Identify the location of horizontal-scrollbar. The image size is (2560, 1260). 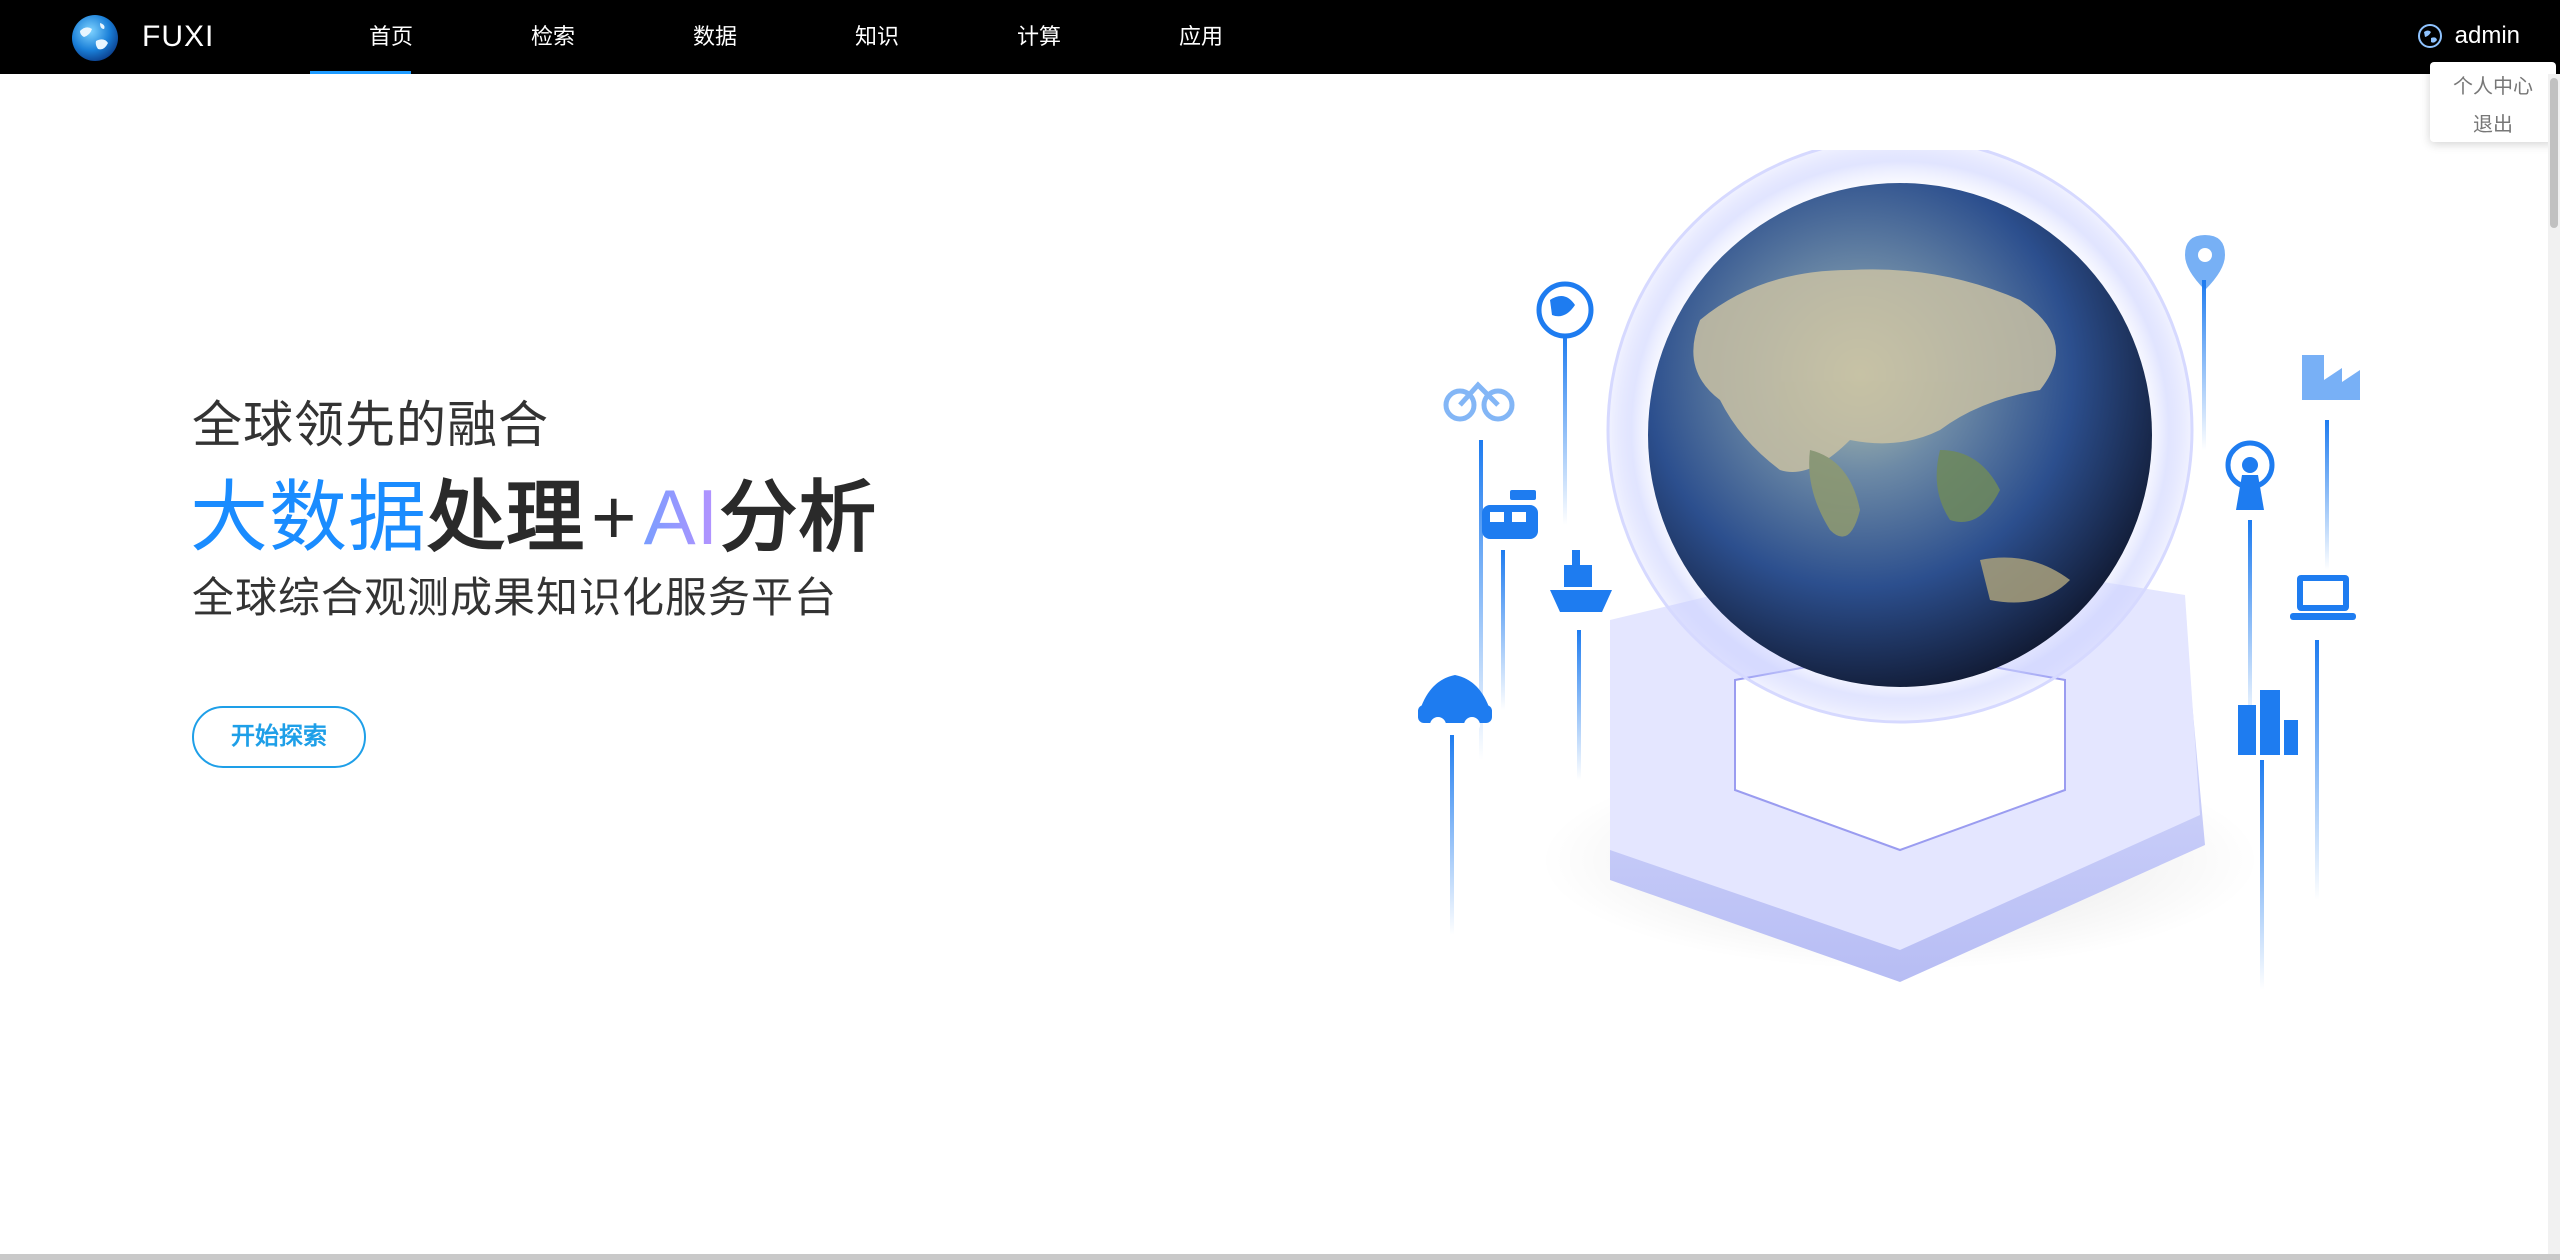
(1280, 1257).